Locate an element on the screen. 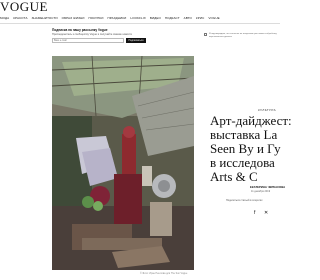 This screenshot has height=280, width=320. headline-line: Seen By и Гу is located at coordinates (245, 148).